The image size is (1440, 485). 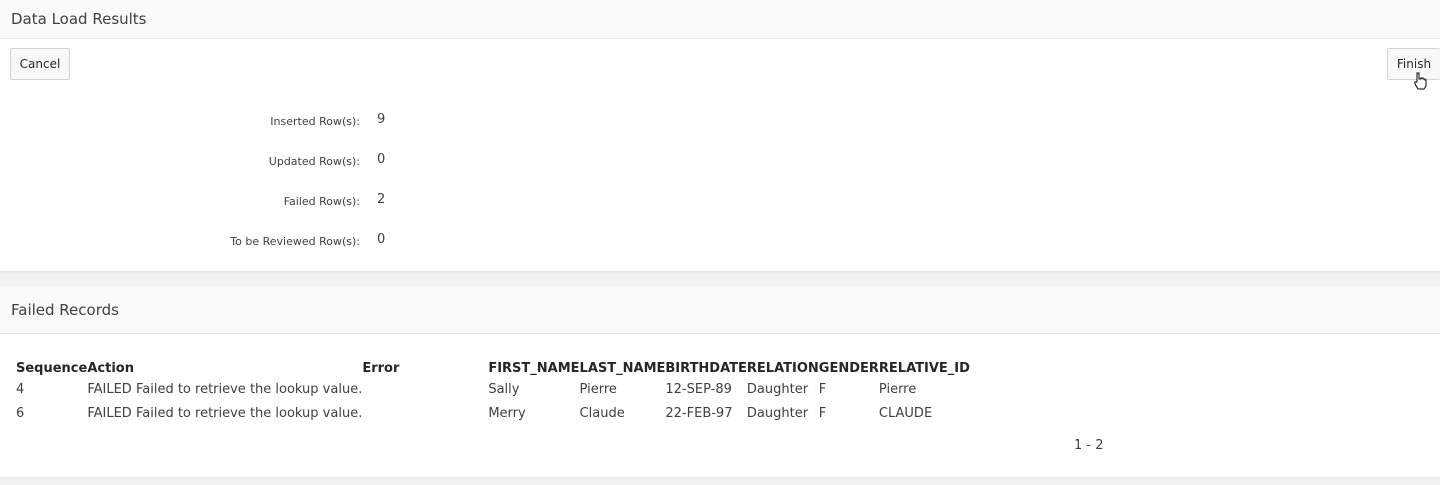 I want to click on cell-last-name: Claude, so click(x=602, y=413).